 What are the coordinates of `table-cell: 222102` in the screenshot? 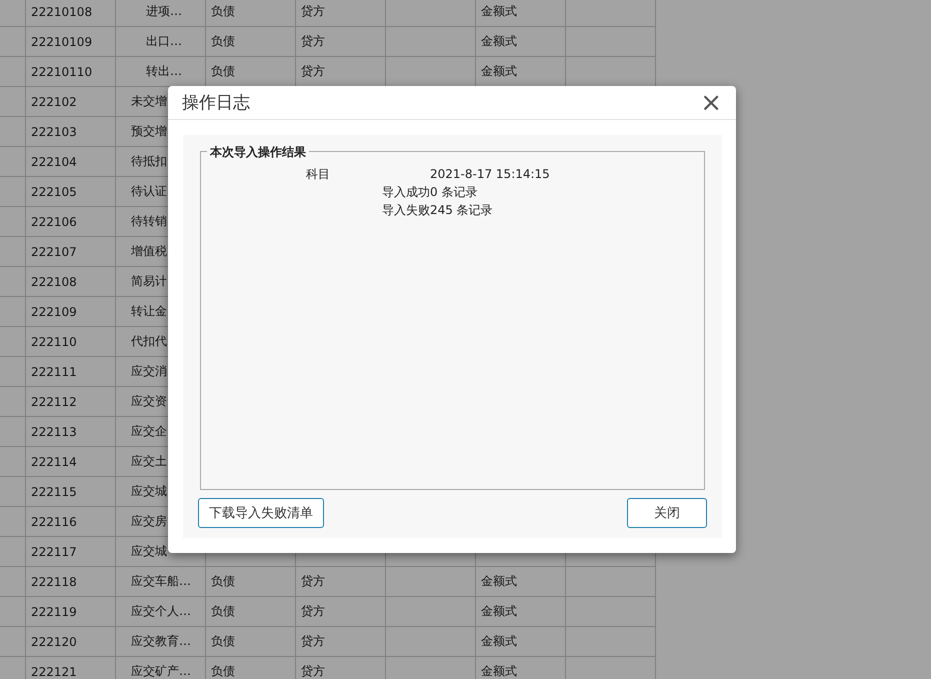 It's located at (54, 101).